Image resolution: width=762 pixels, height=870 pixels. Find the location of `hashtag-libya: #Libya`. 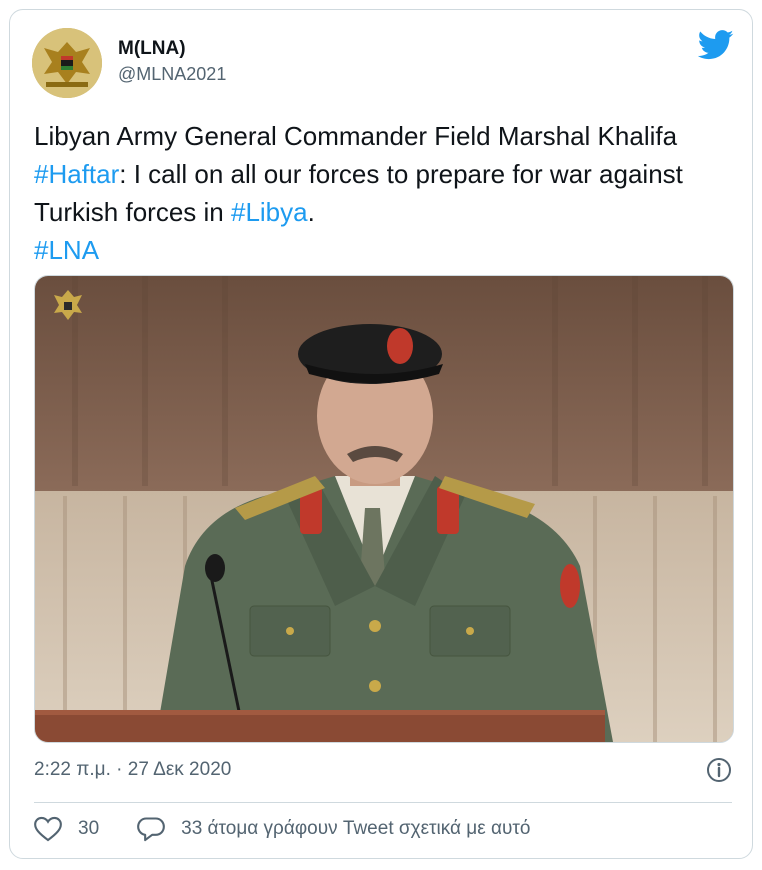

hashtag-libya: #Libya is located at coordinates (269, 212).